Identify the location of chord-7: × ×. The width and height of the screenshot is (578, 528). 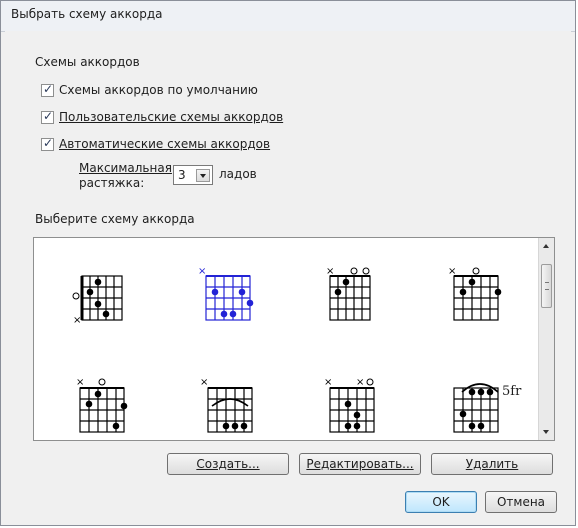
(360, 408).